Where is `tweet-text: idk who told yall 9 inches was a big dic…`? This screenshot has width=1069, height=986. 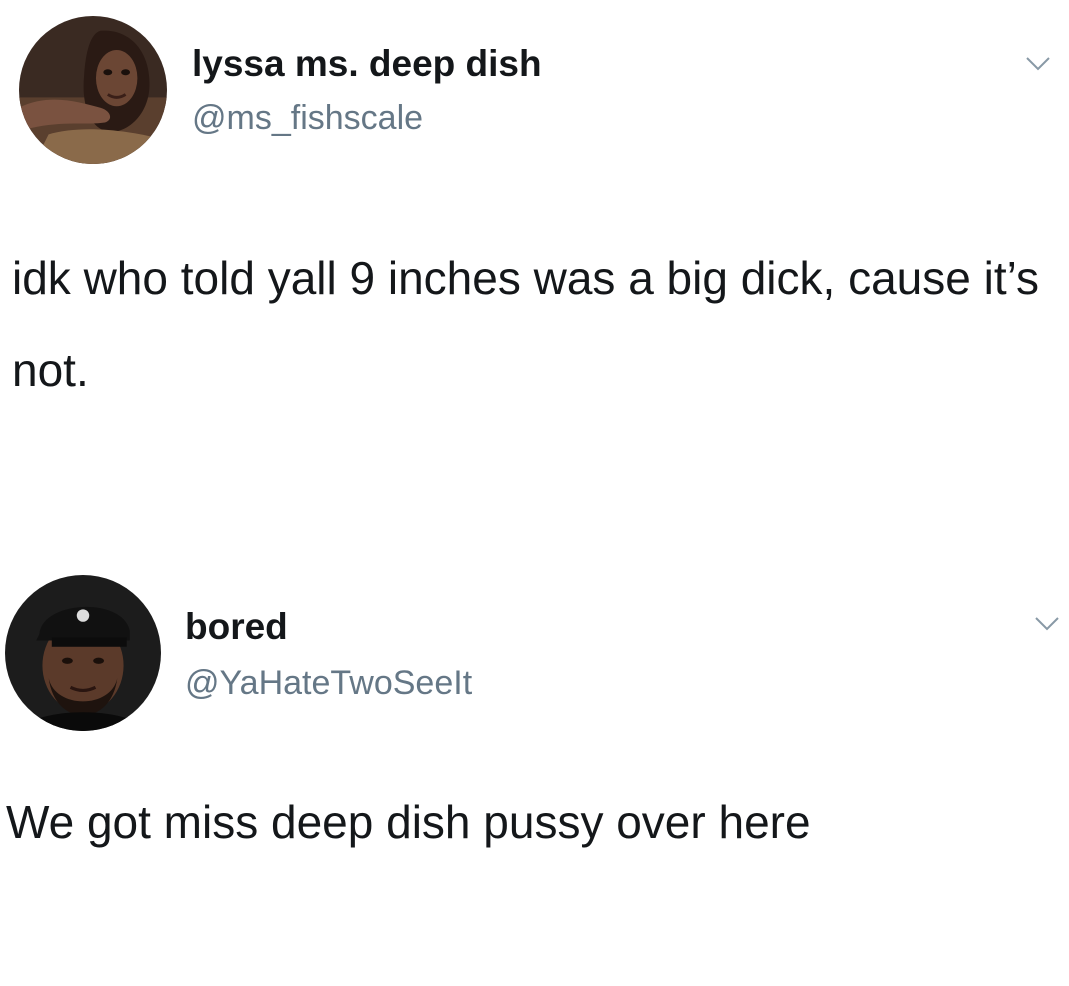 tweet-text: idk who told yall 9 inches was a big dic… is located at coordinates (526, 324).